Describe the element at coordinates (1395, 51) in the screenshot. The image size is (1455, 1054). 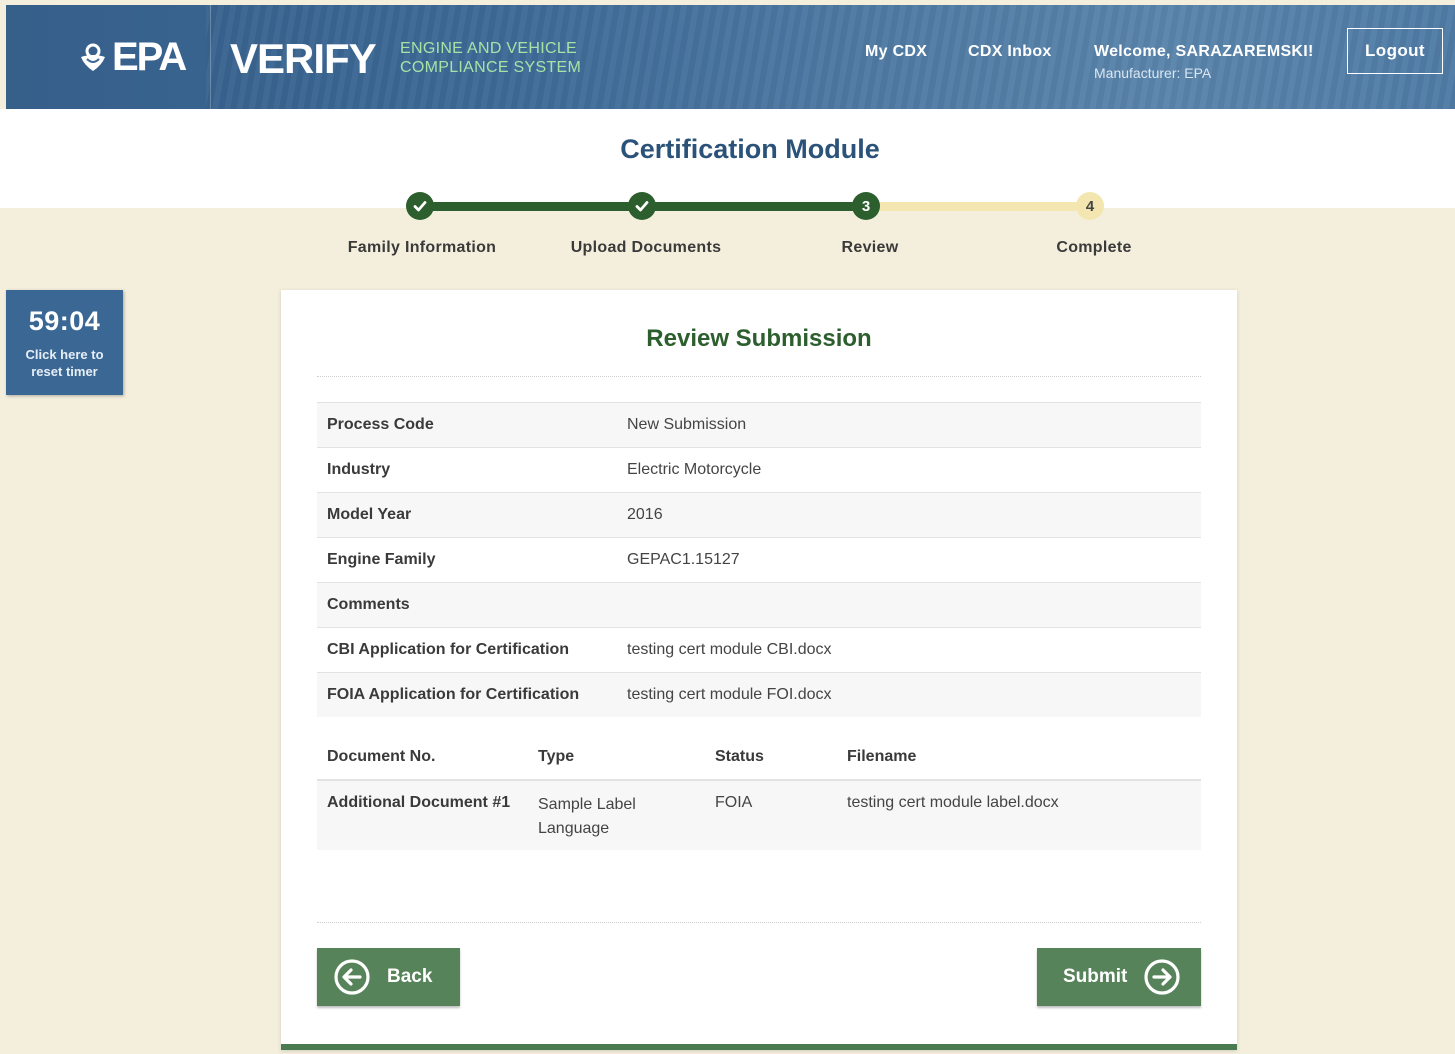
I see `logout-button: Logout` at that location.